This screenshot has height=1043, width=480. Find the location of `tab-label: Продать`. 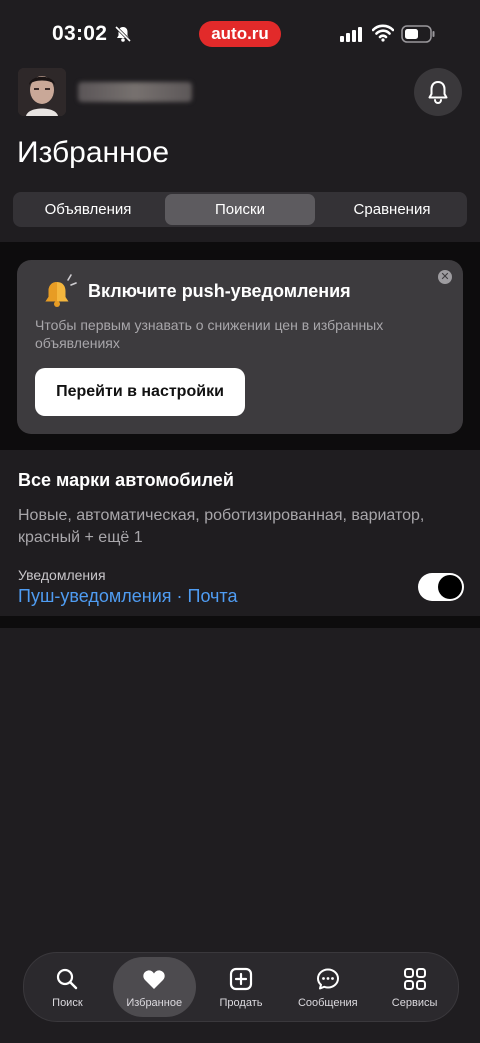

tab-label: Продать is located at coordinates (241, 1002).